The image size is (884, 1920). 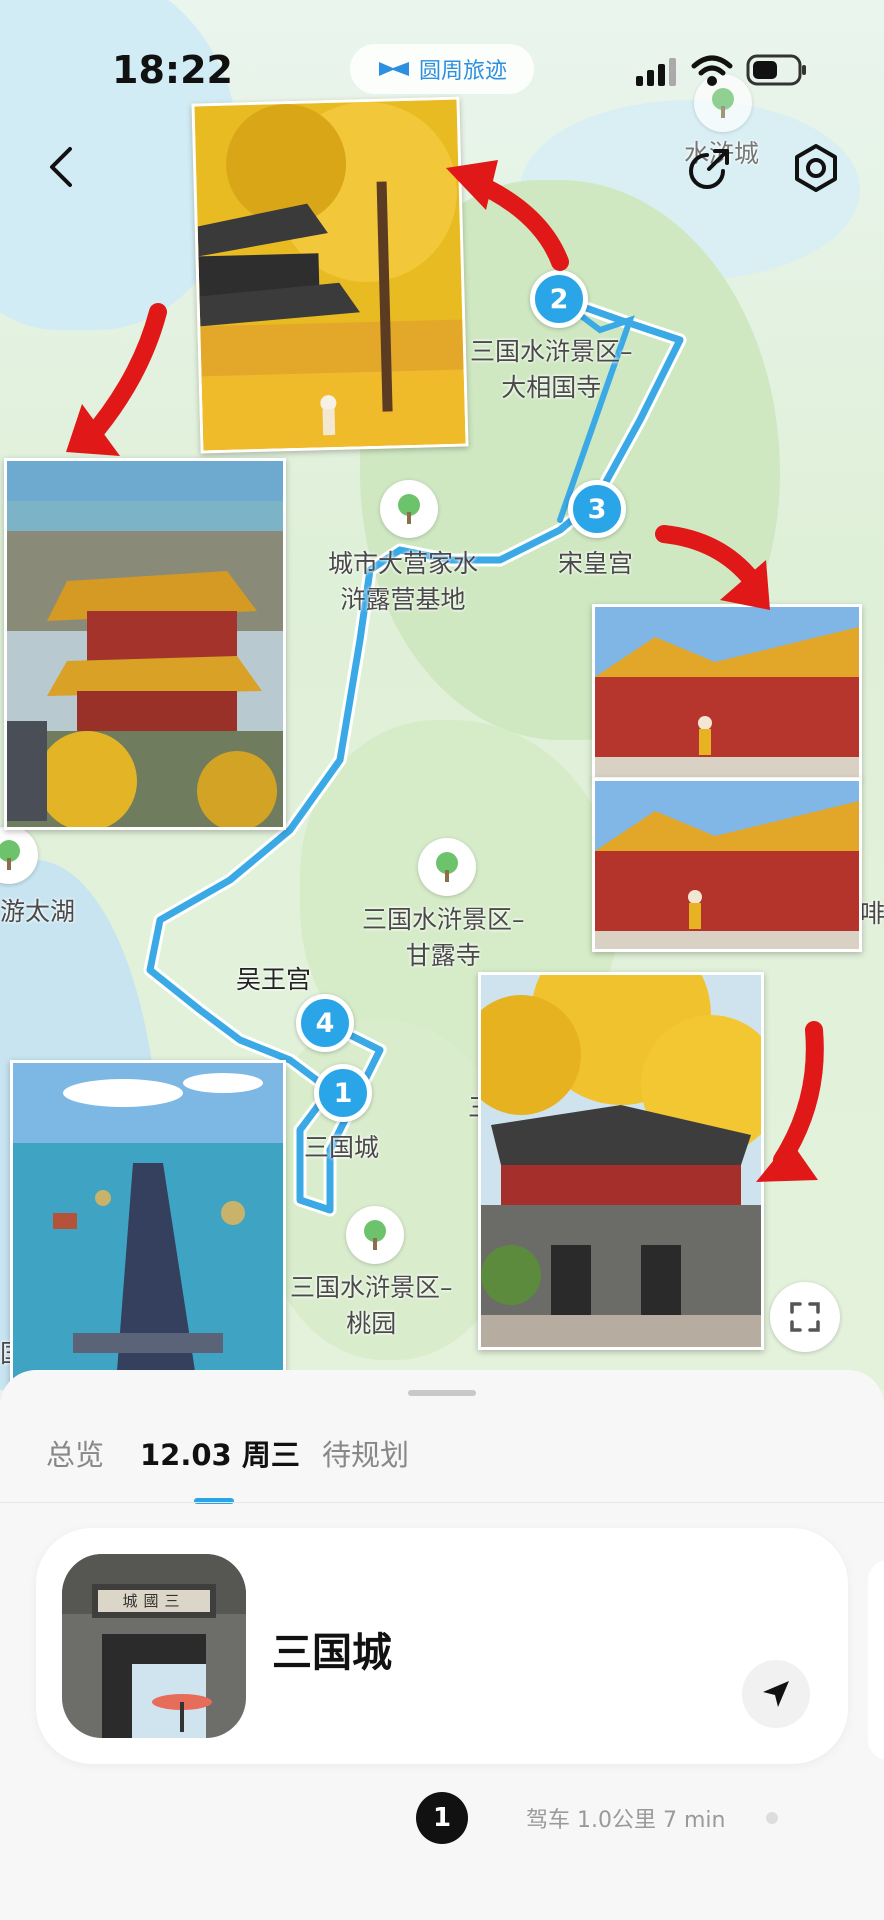 What do you see at coordinates (75, 1453) in the screenshot?
I see `tab-overview: 总览` at bounding box center [75, 1453].